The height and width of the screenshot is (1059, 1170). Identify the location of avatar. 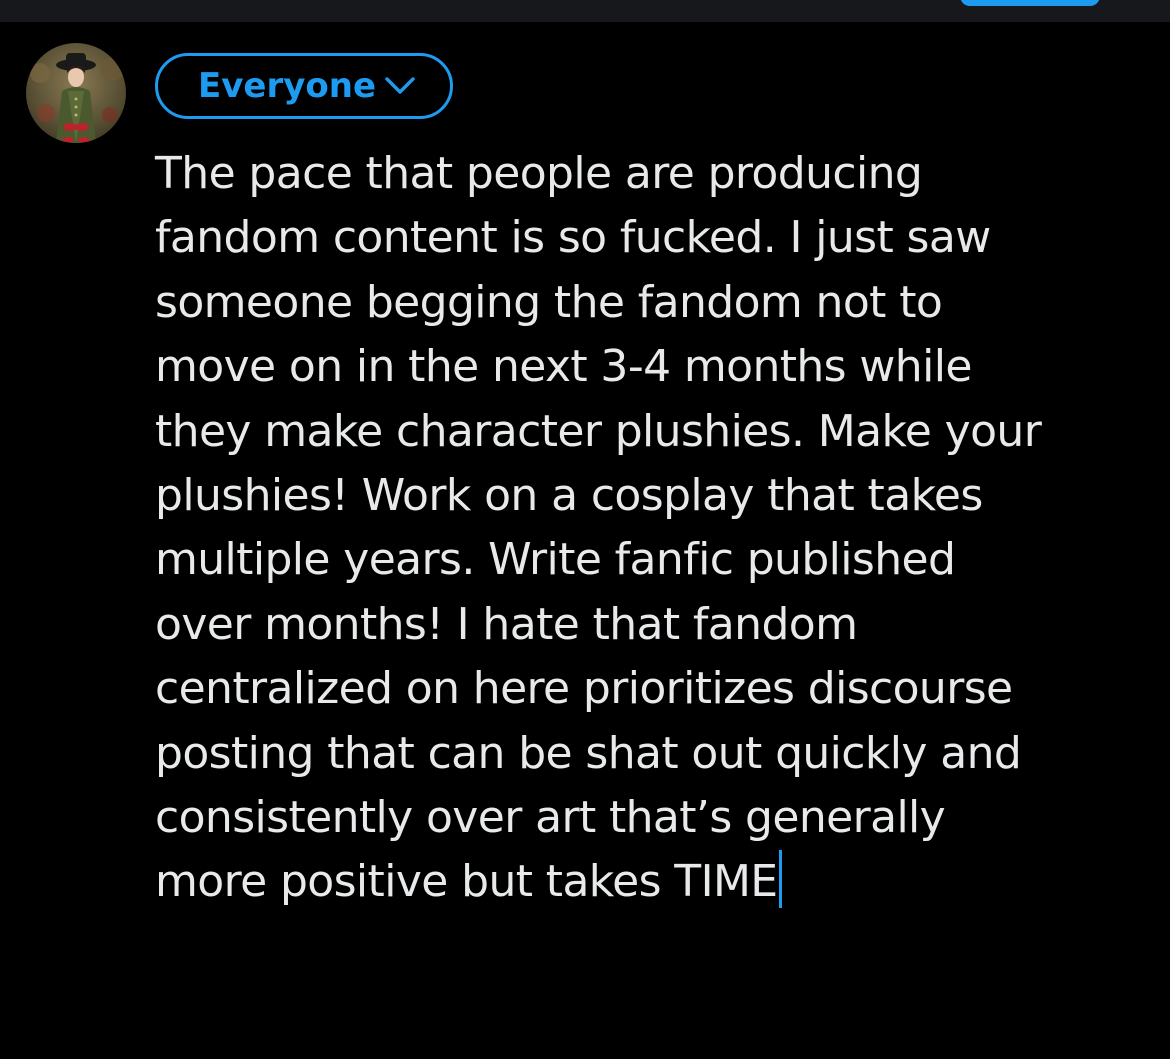
(76, 93).